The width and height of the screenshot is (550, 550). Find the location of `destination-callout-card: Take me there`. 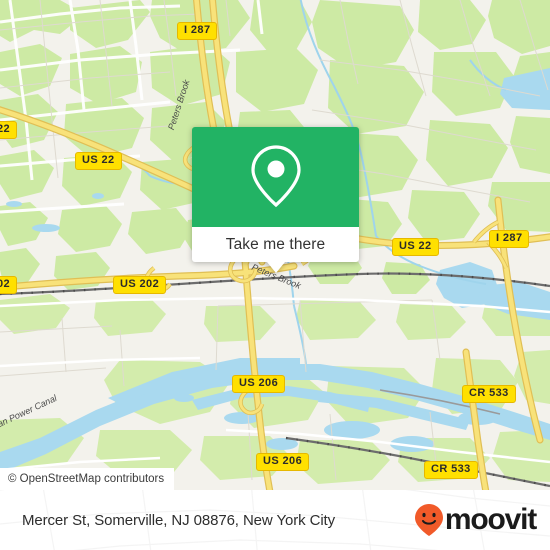

destination-callout-card: Take me there is located at coordinates (275, 200).